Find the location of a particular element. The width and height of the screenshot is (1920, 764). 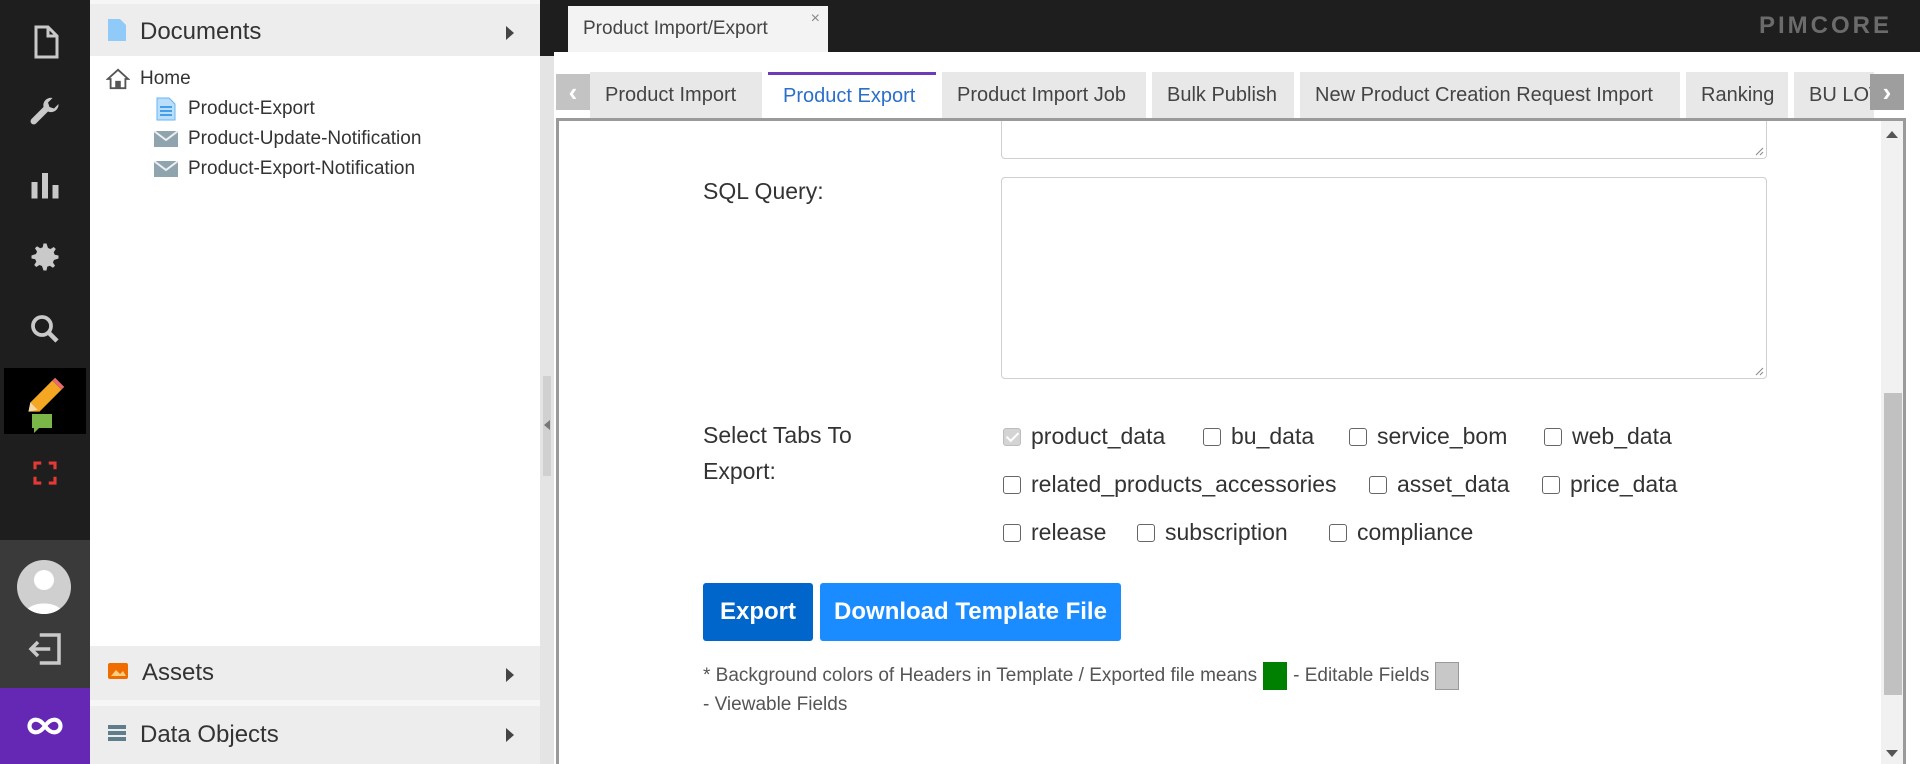

export-button: Export is located at coordinates (758, 612).